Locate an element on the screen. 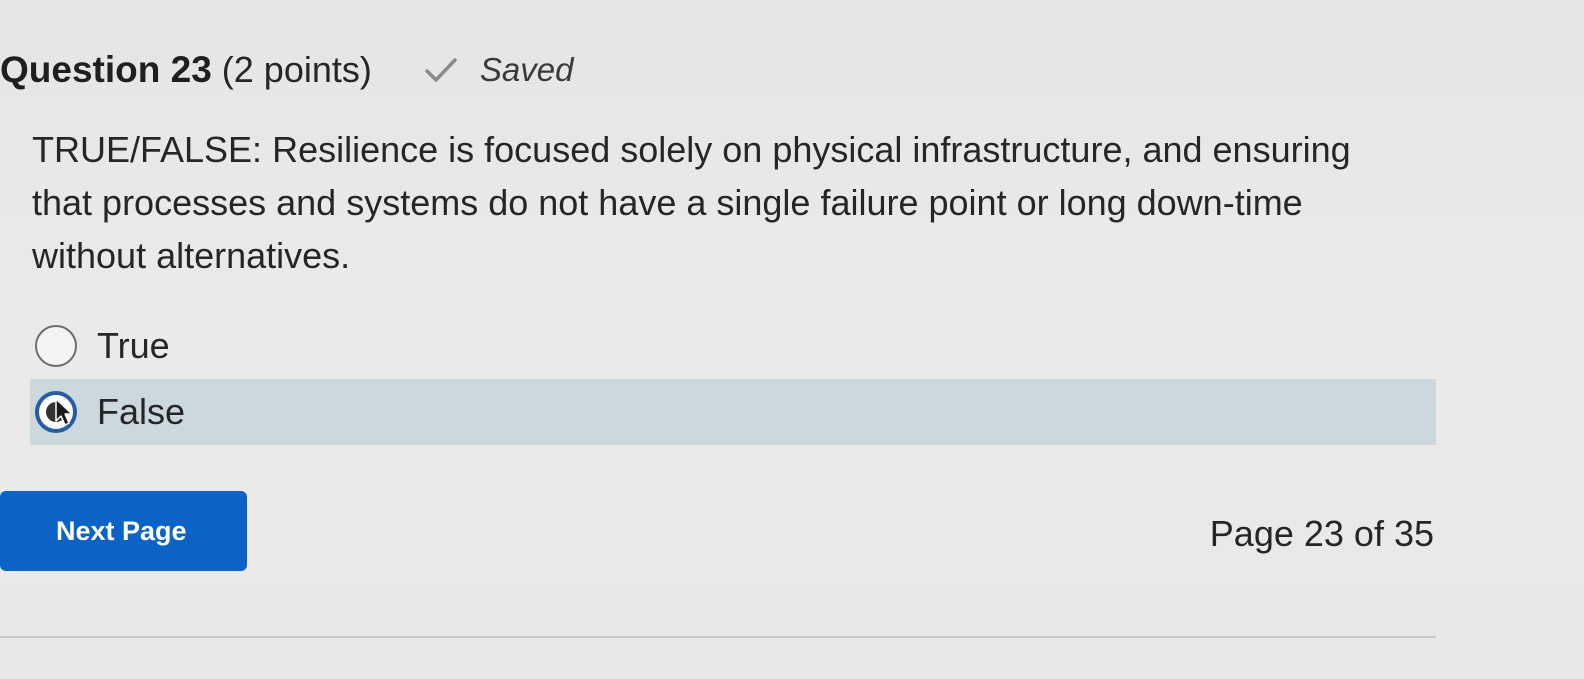  saved-status: Saved is located at coordinates (499, 70).